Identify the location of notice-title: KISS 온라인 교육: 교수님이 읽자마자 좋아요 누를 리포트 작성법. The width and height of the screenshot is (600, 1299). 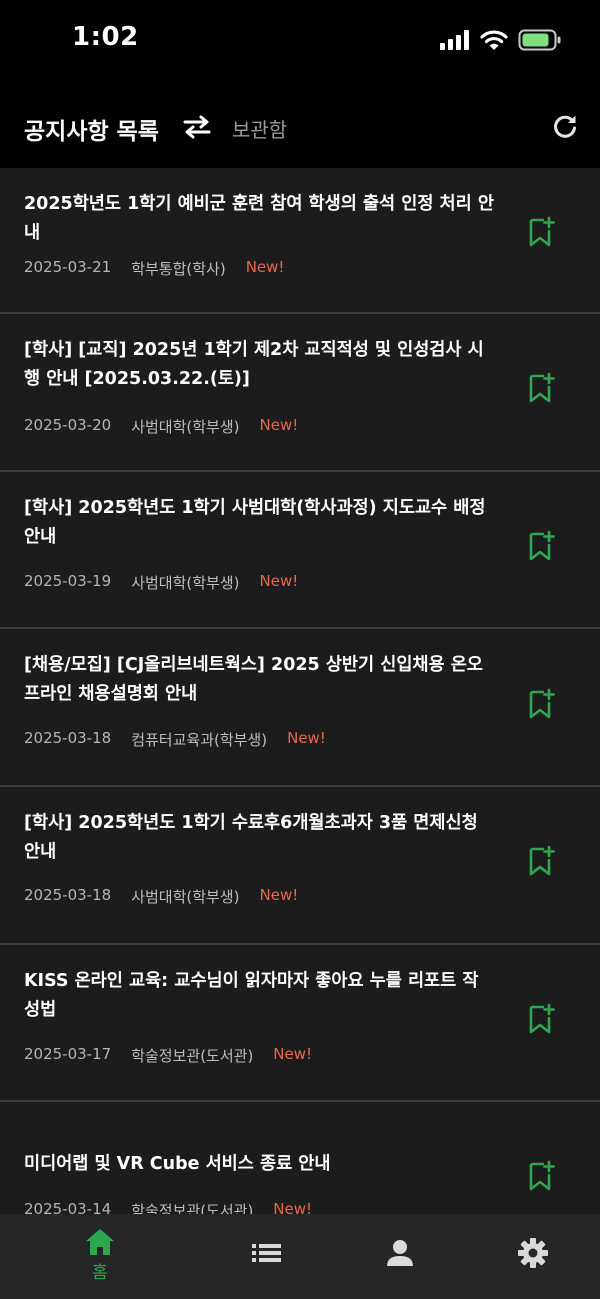
(251, 995).